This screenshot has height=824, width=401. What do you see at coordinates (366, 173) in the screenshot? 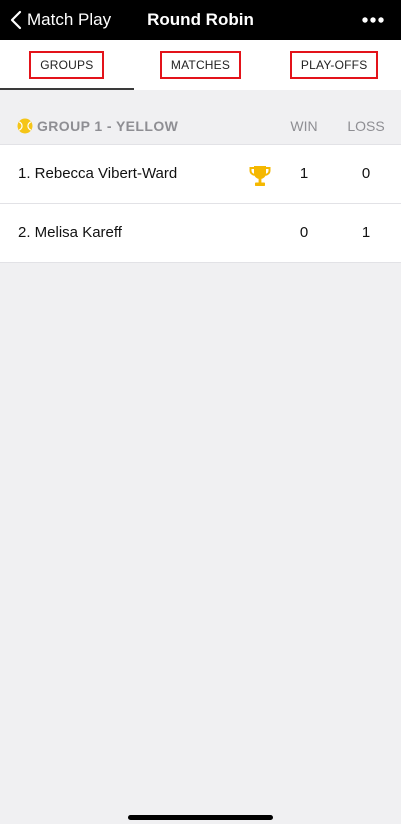
I see `loss-count: 0` at bounding box center [366, 173].